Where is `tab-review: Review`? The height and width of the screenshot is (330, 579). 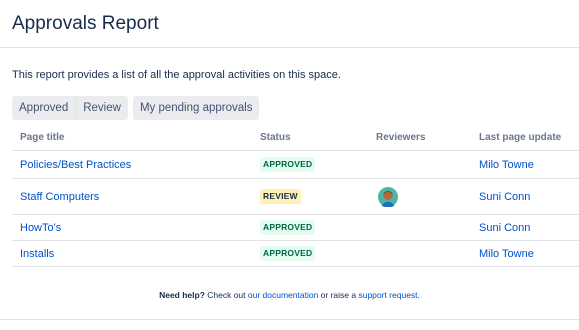 tab-review: Review is located at coordinates (101, 108).